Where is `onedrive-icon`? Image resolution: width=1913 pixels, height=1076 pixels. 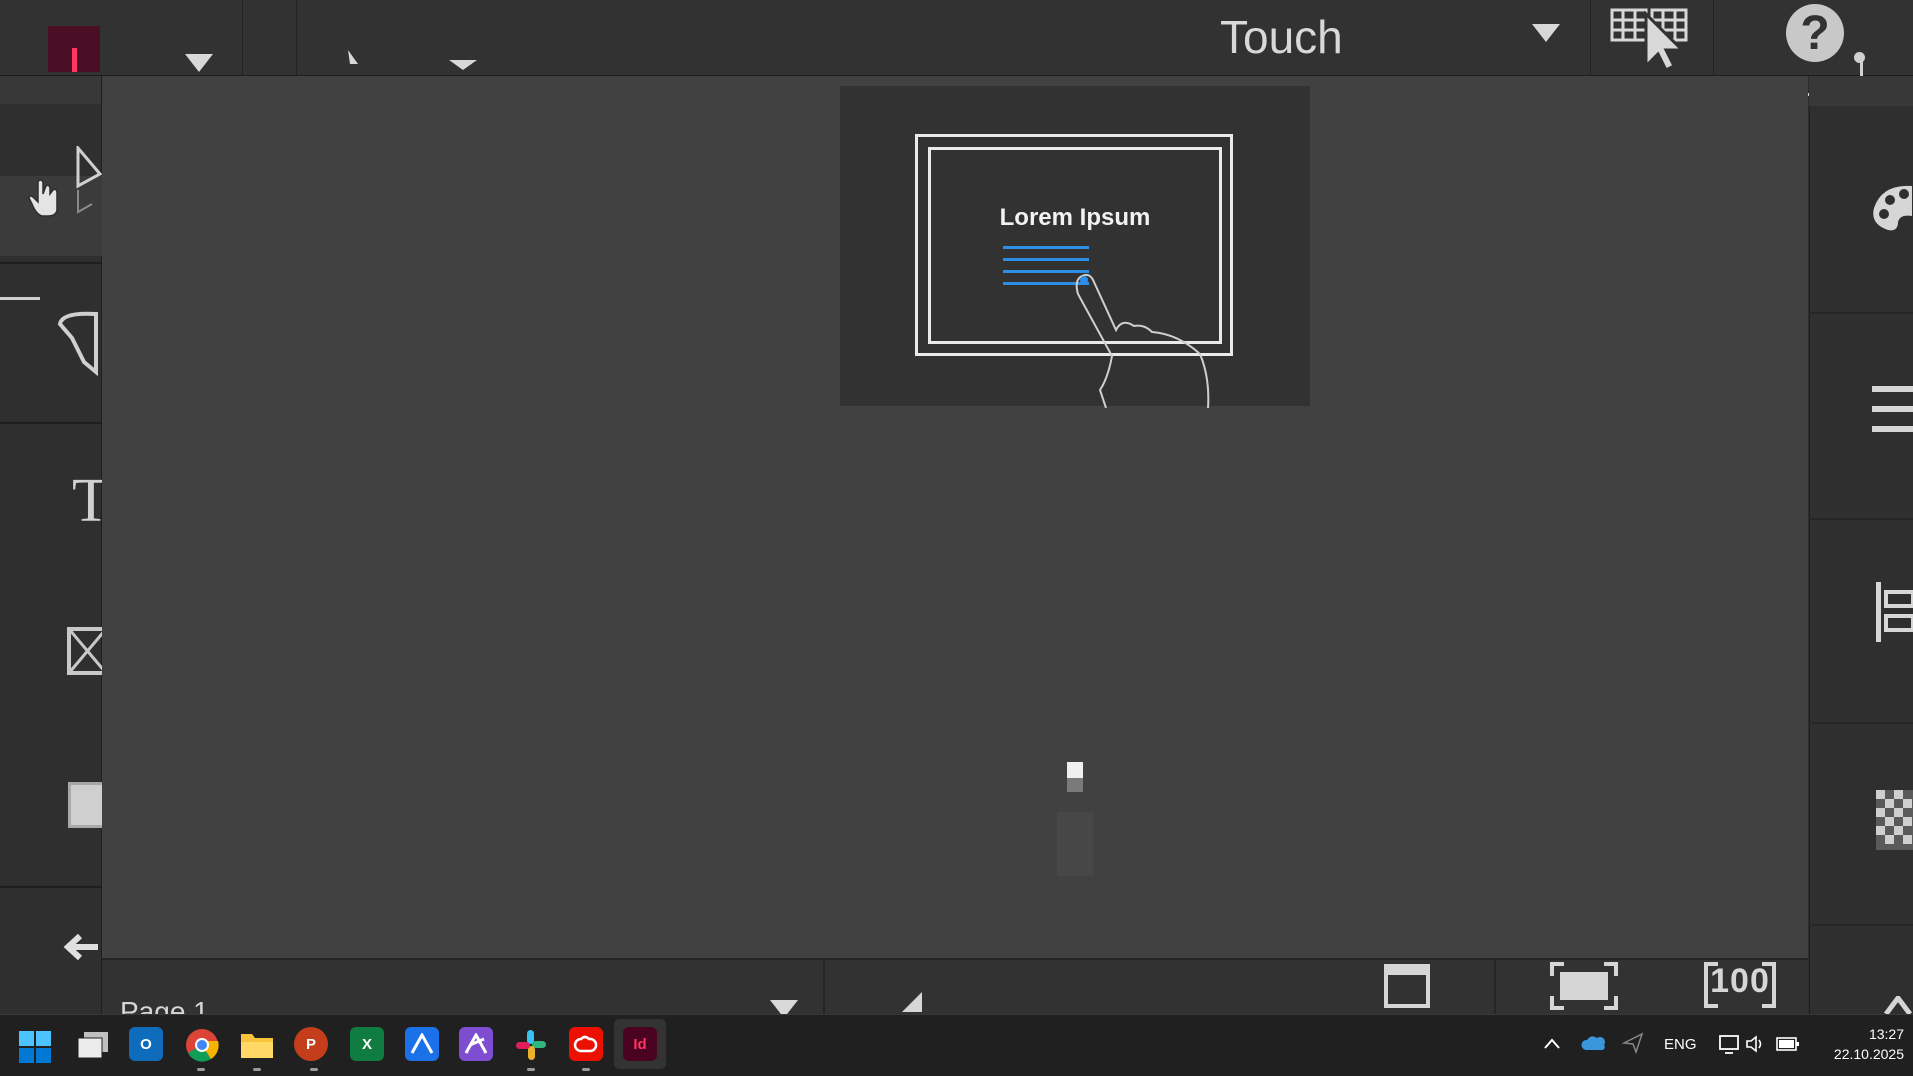 onedrive-icon is located at coordinates (1593, 1043).